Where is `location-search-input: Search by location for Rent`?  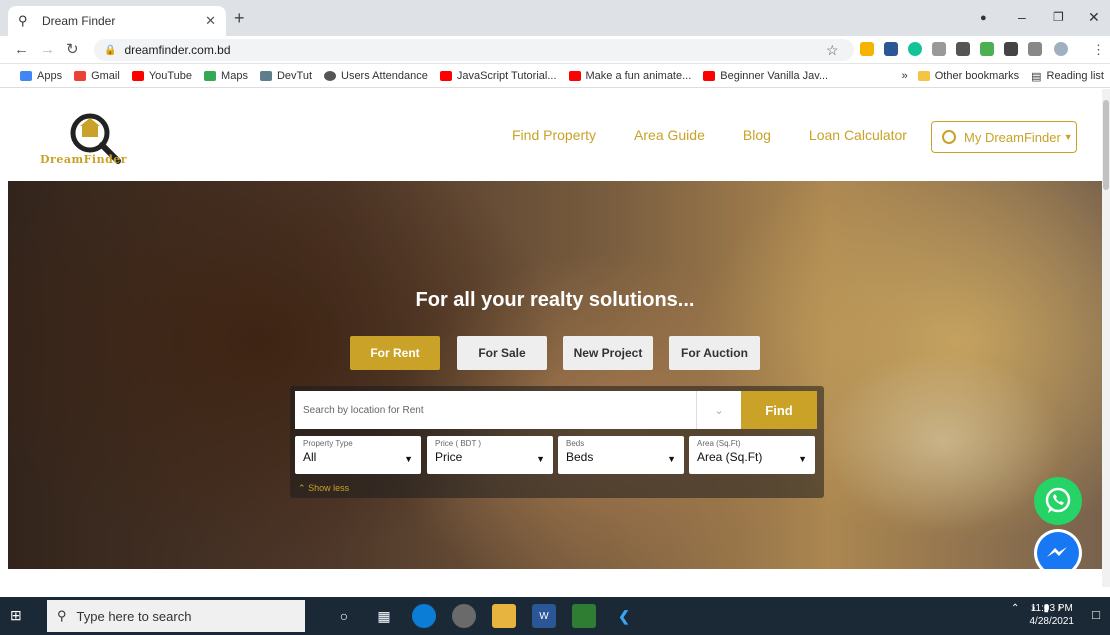
location-search-input: Search by location for Rent is located at coordinates (518, 410).